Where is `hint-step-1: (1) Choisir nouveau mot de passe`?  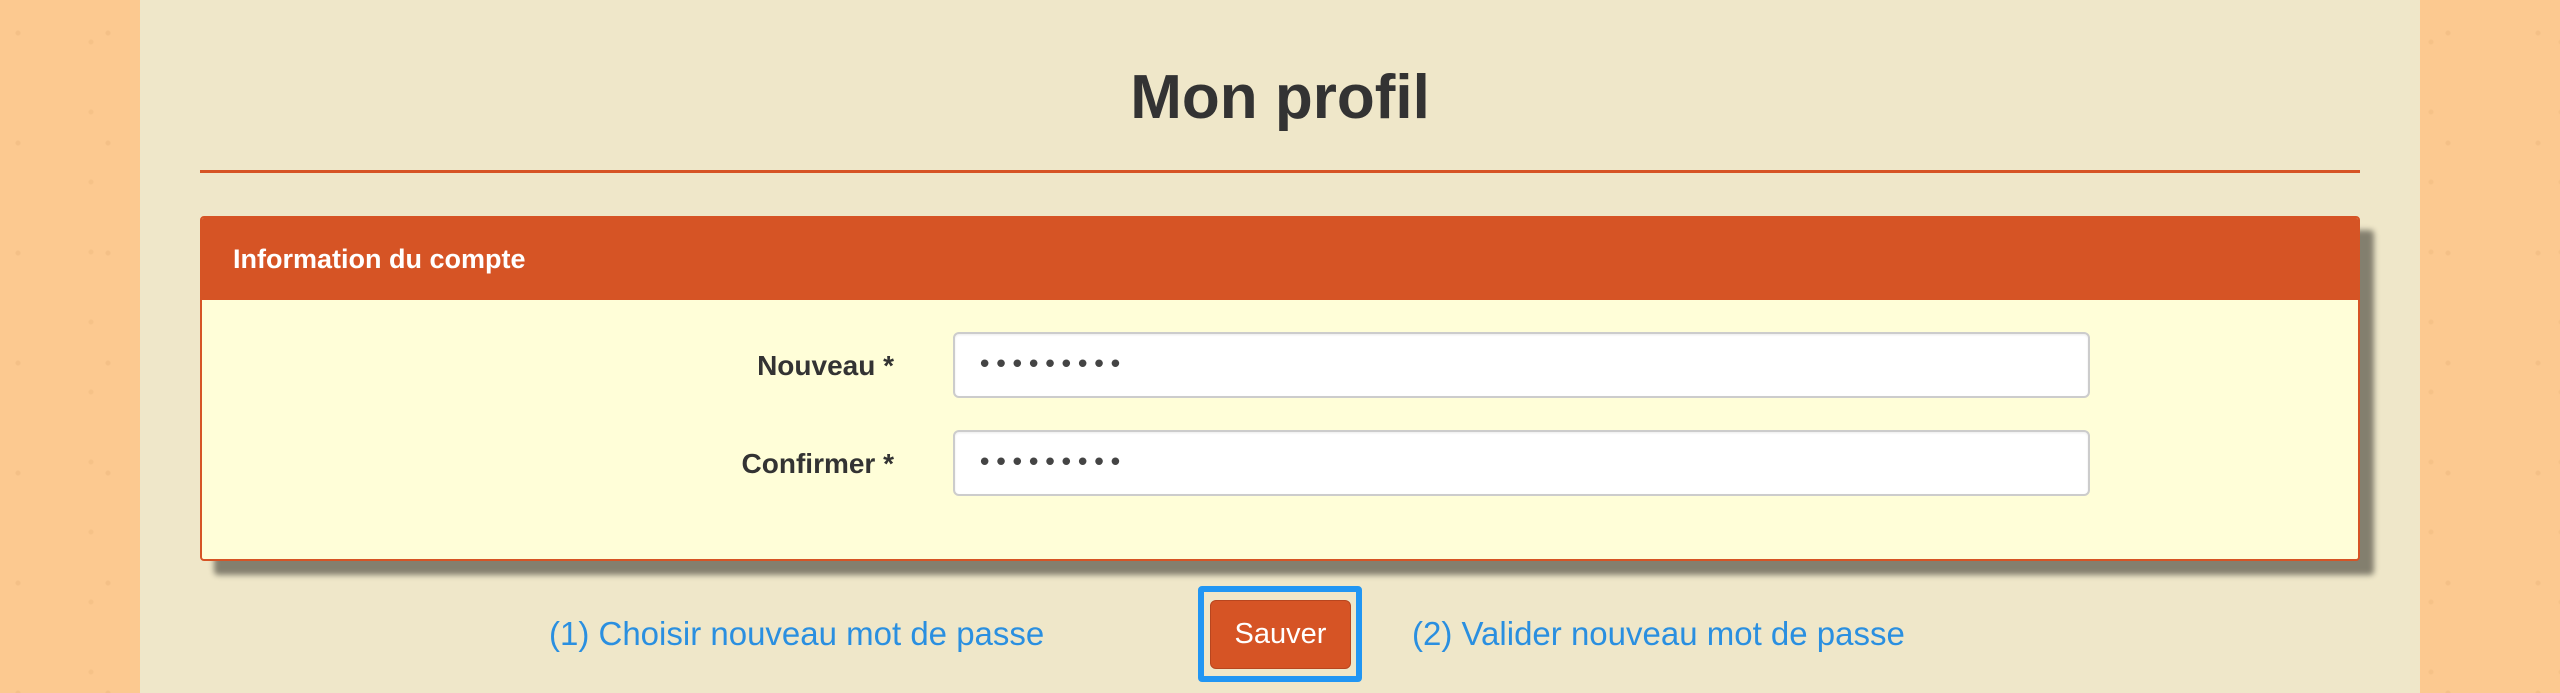 hint-step-1: (1) Choisir nouveau mot de passe is located at coordinates (797, 633).